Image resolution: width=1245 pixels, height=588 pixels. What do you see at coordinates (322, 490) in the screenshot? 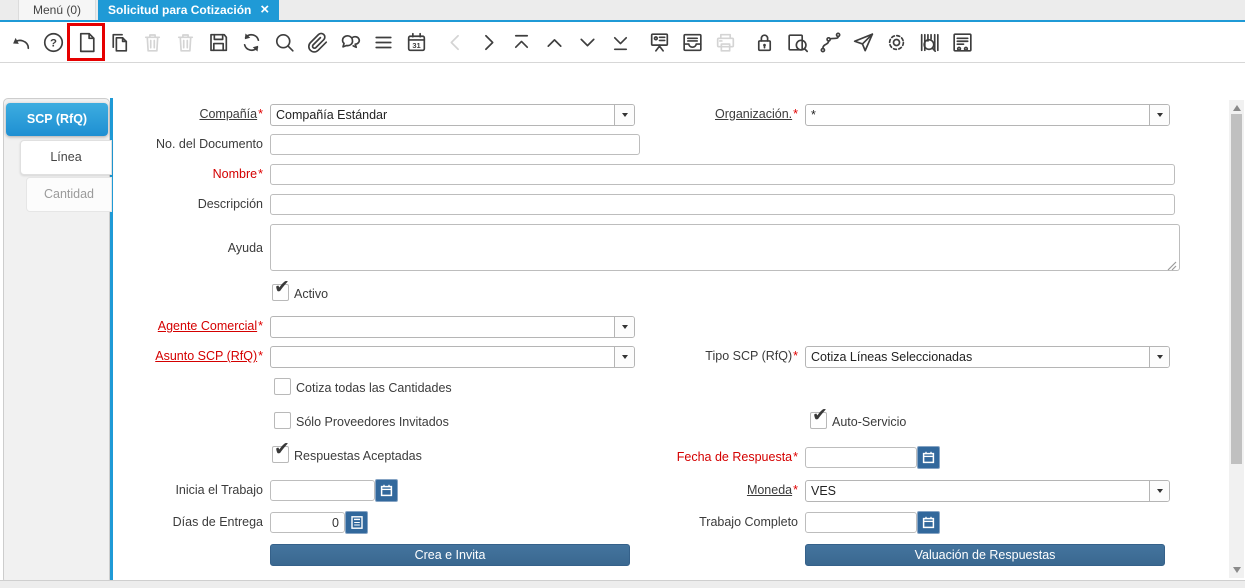
I see `inicia-trabajo-input` at bounding box center [322, 490].